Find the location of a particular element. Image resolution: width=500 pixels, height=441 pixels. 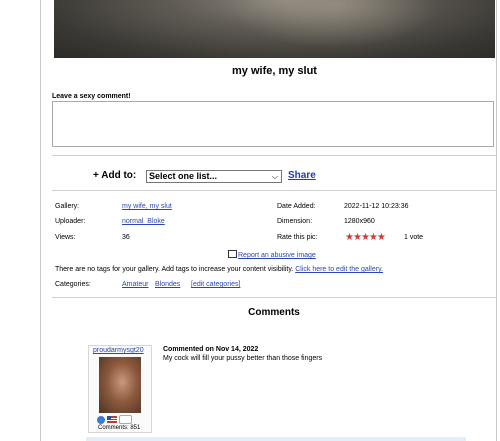

rate-label: Rate this pic: is located at coordinates (297, 237).